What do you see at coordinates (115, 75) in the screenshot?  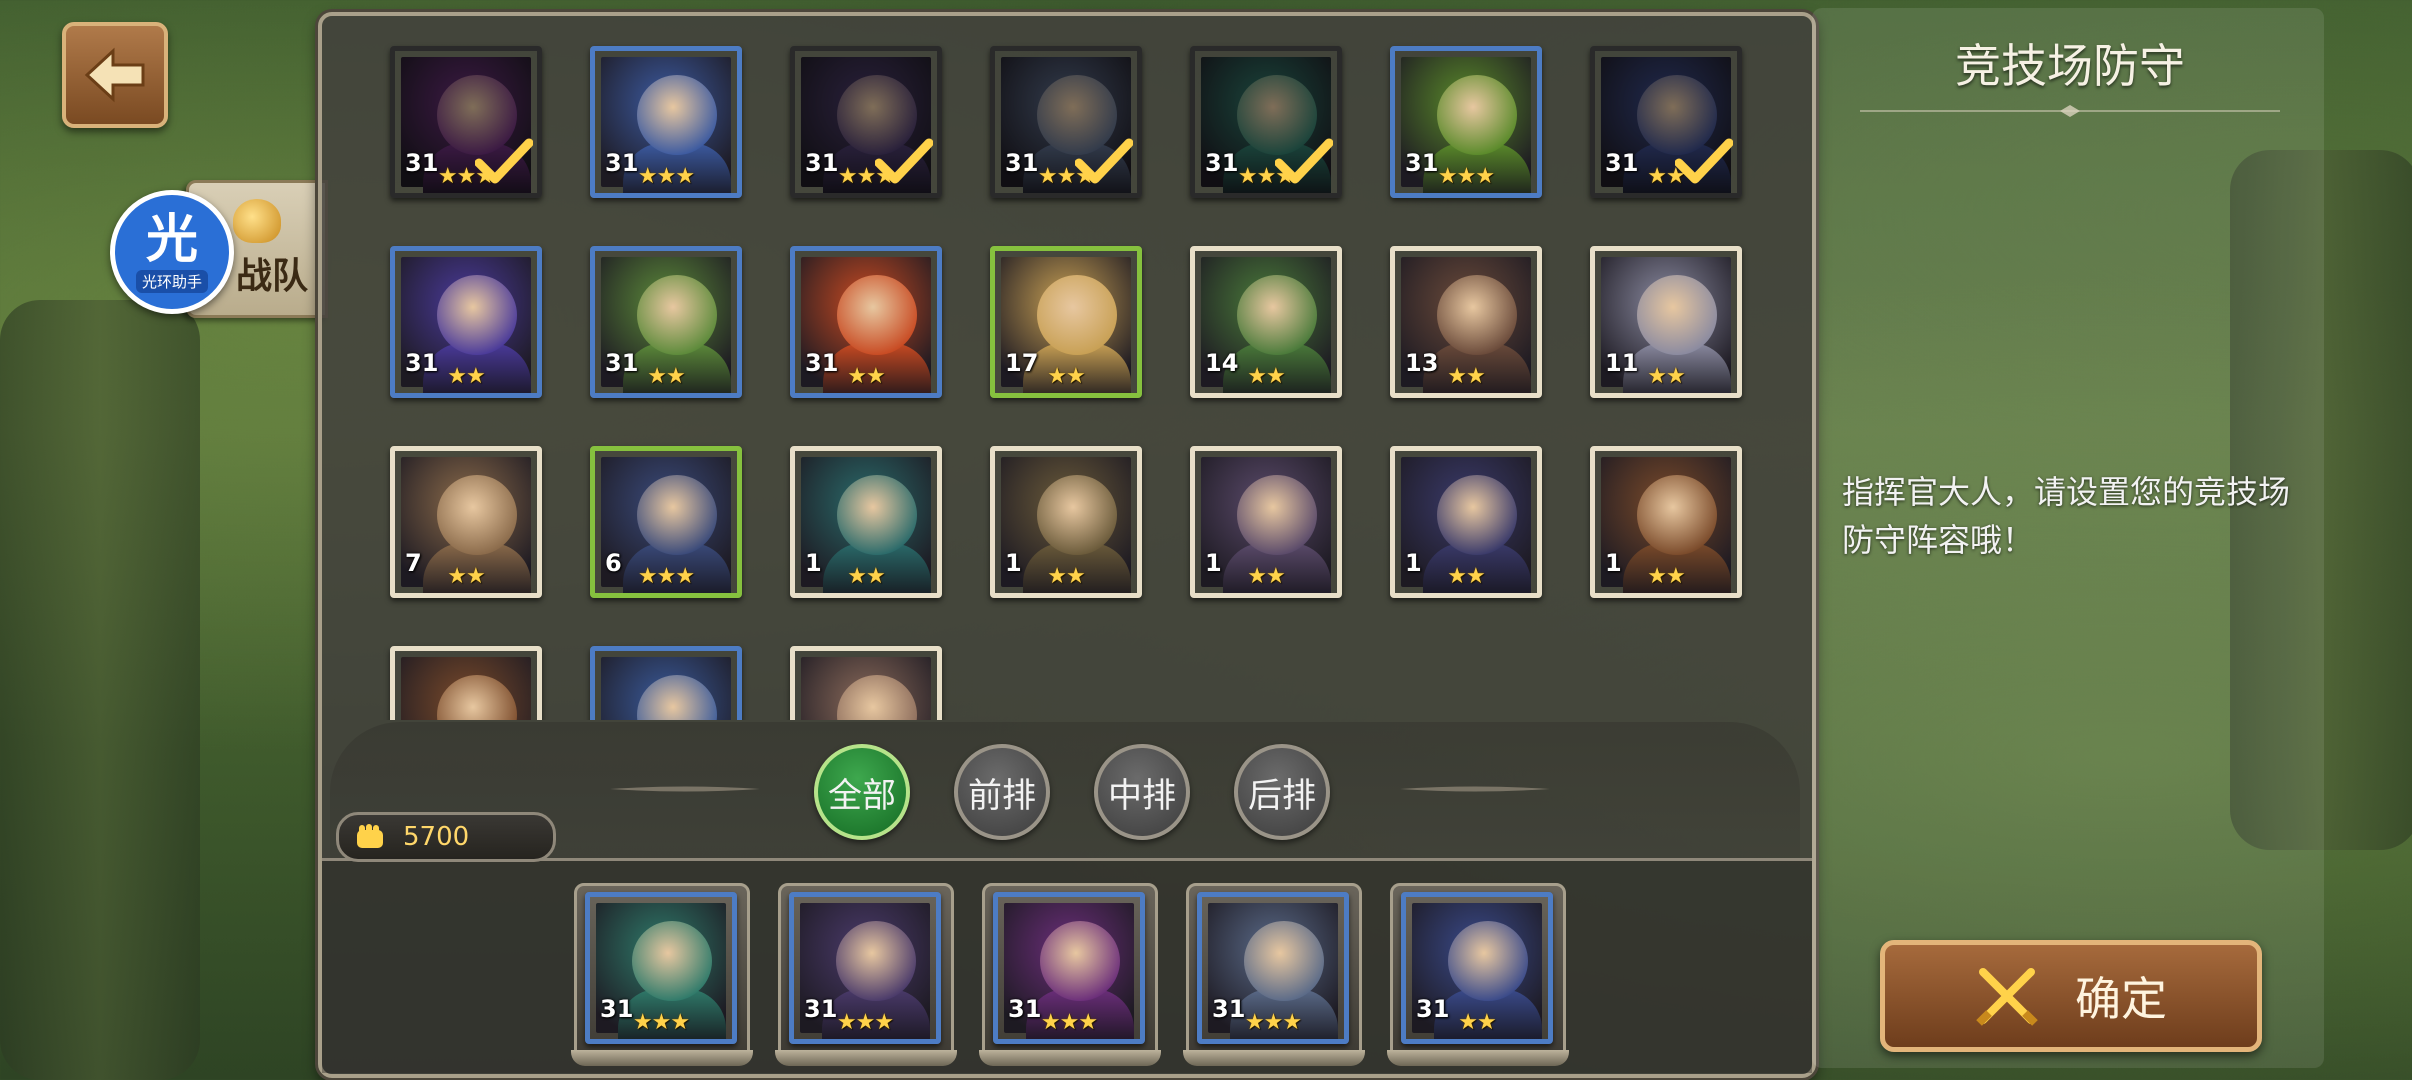 I see `back-button` at bounding box center [115, 75].